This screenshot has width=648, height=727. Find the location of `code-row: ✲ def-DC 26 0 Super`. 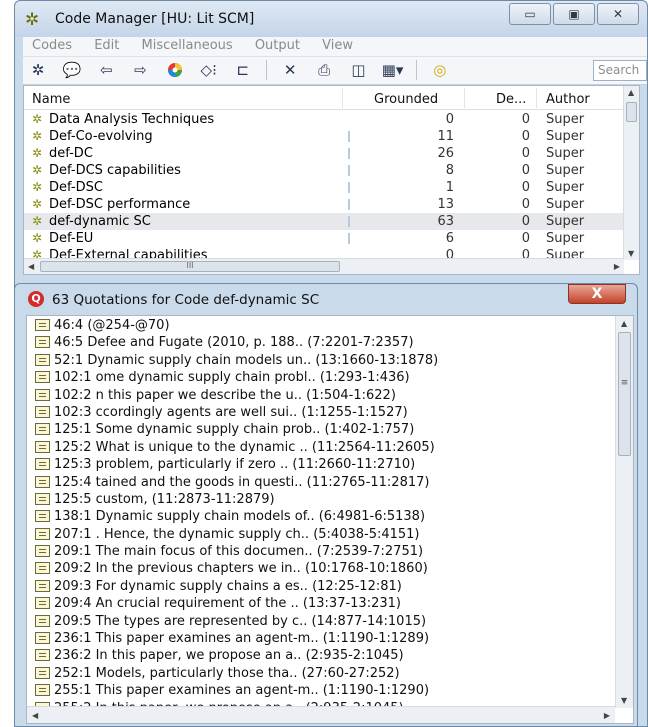

code-row: ✲ def-DC 26 0 Super is located at coordinates (324, 153).